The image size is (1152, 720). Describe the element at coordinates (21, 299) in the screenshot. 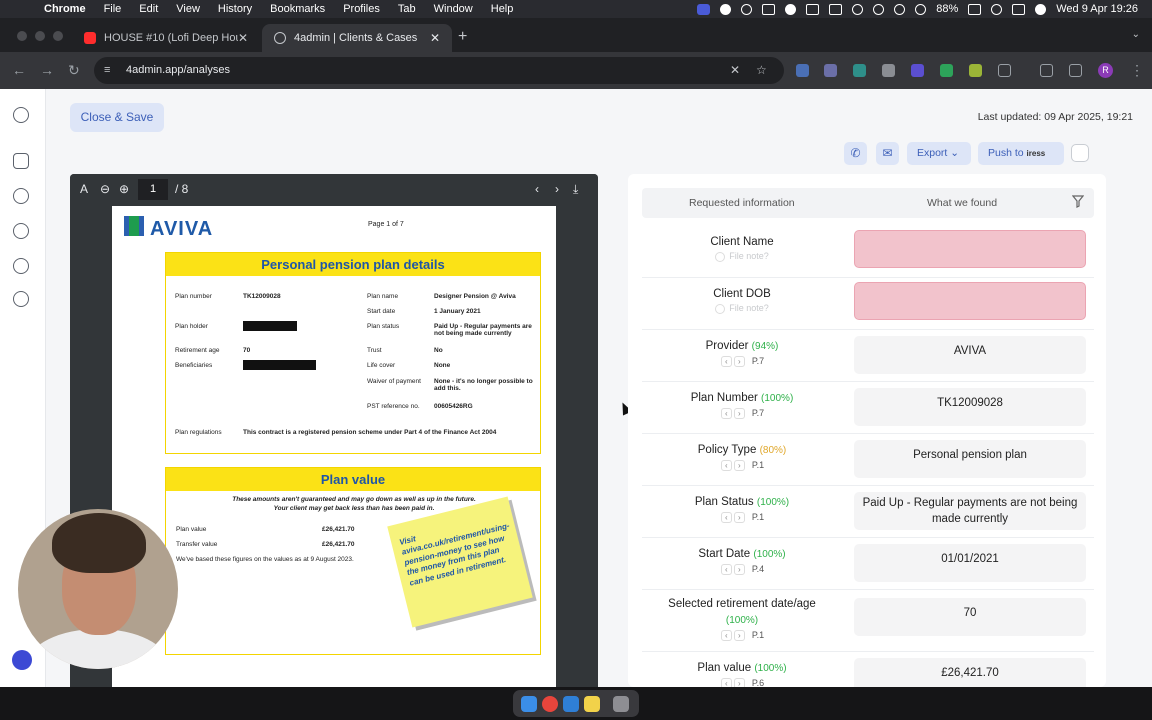

I see `support-icon` at that location.